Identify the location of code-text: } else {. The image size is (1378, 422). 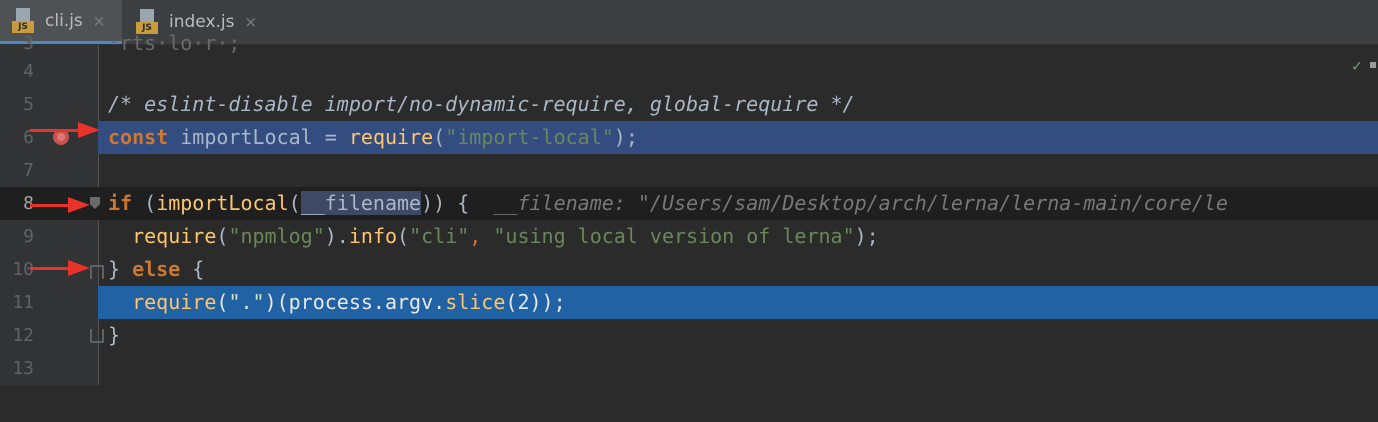
(156, 269).